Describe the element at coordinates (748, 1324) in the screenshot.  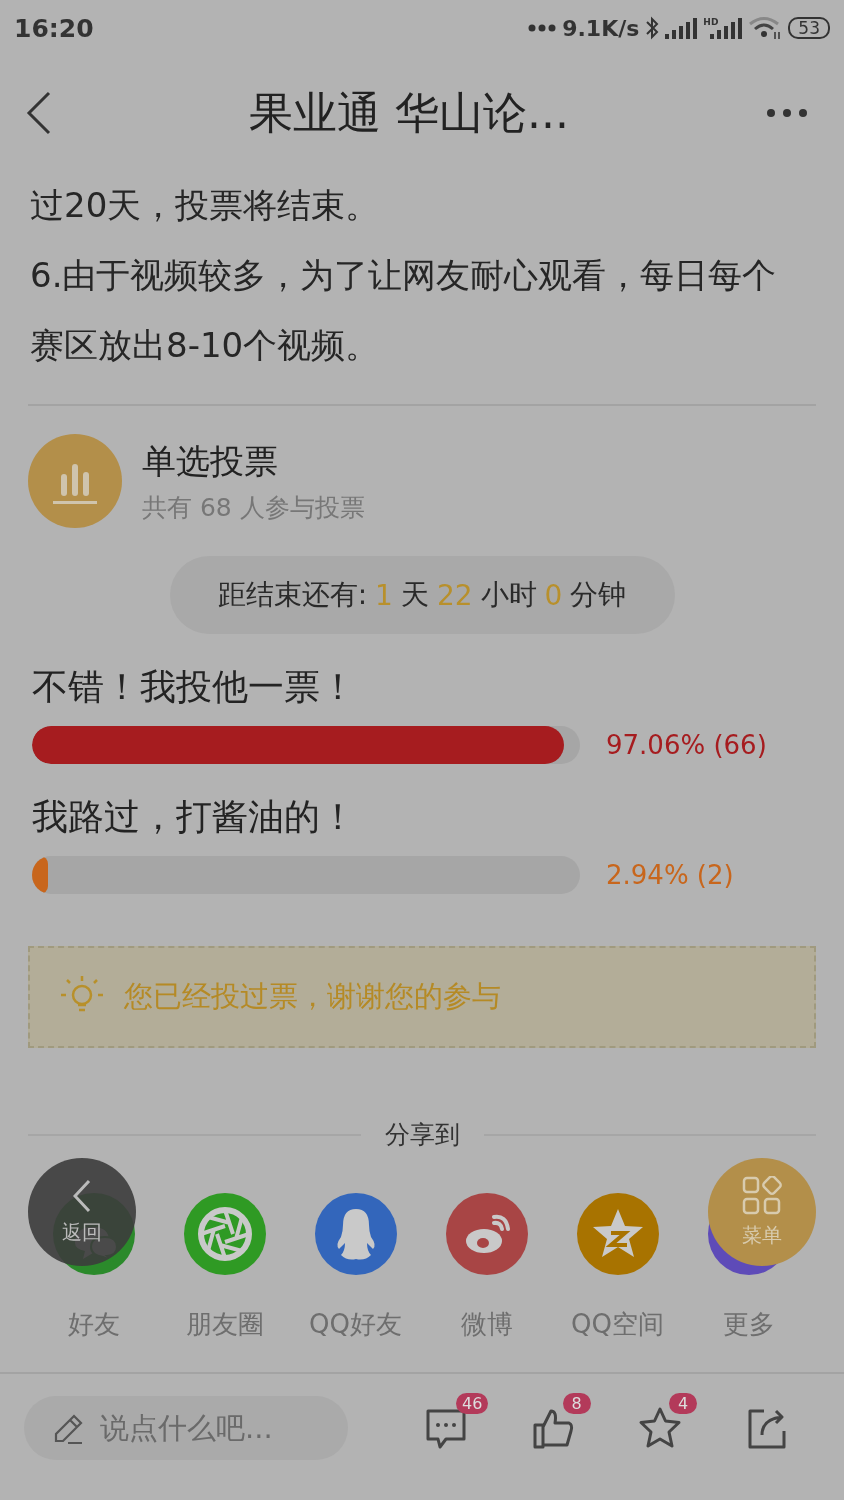
I see `share-option: 更多` at that location.